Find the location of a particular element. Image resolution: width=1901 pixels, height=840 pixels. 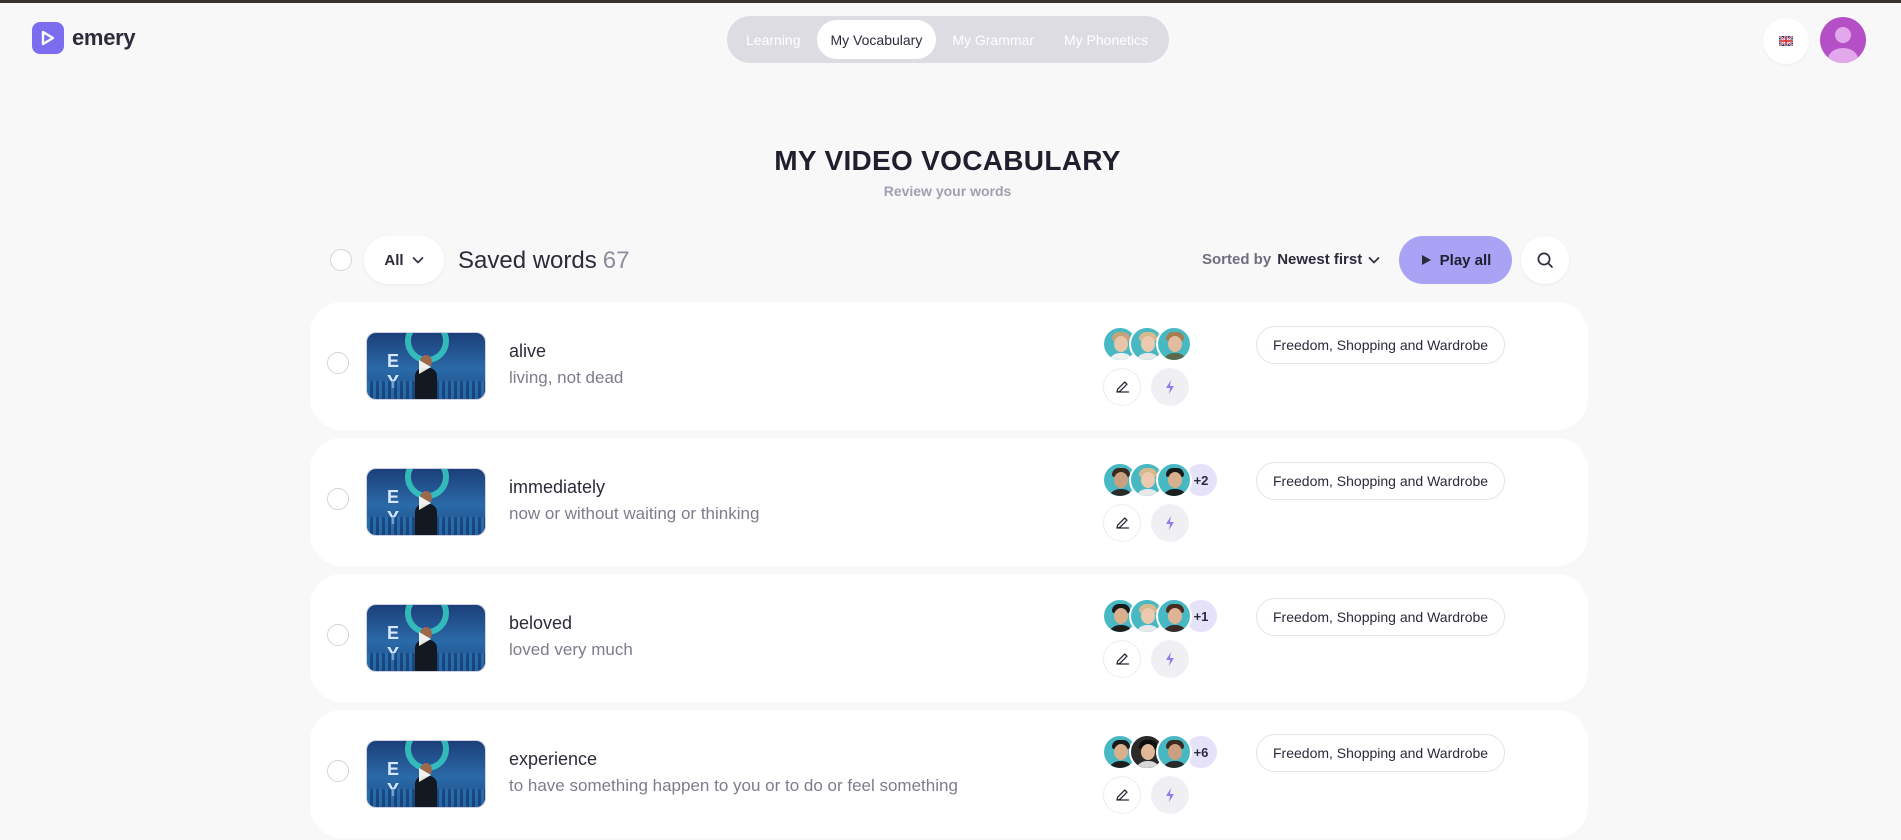

saved-words-label: Saved words is located at coordinates (527, 260).